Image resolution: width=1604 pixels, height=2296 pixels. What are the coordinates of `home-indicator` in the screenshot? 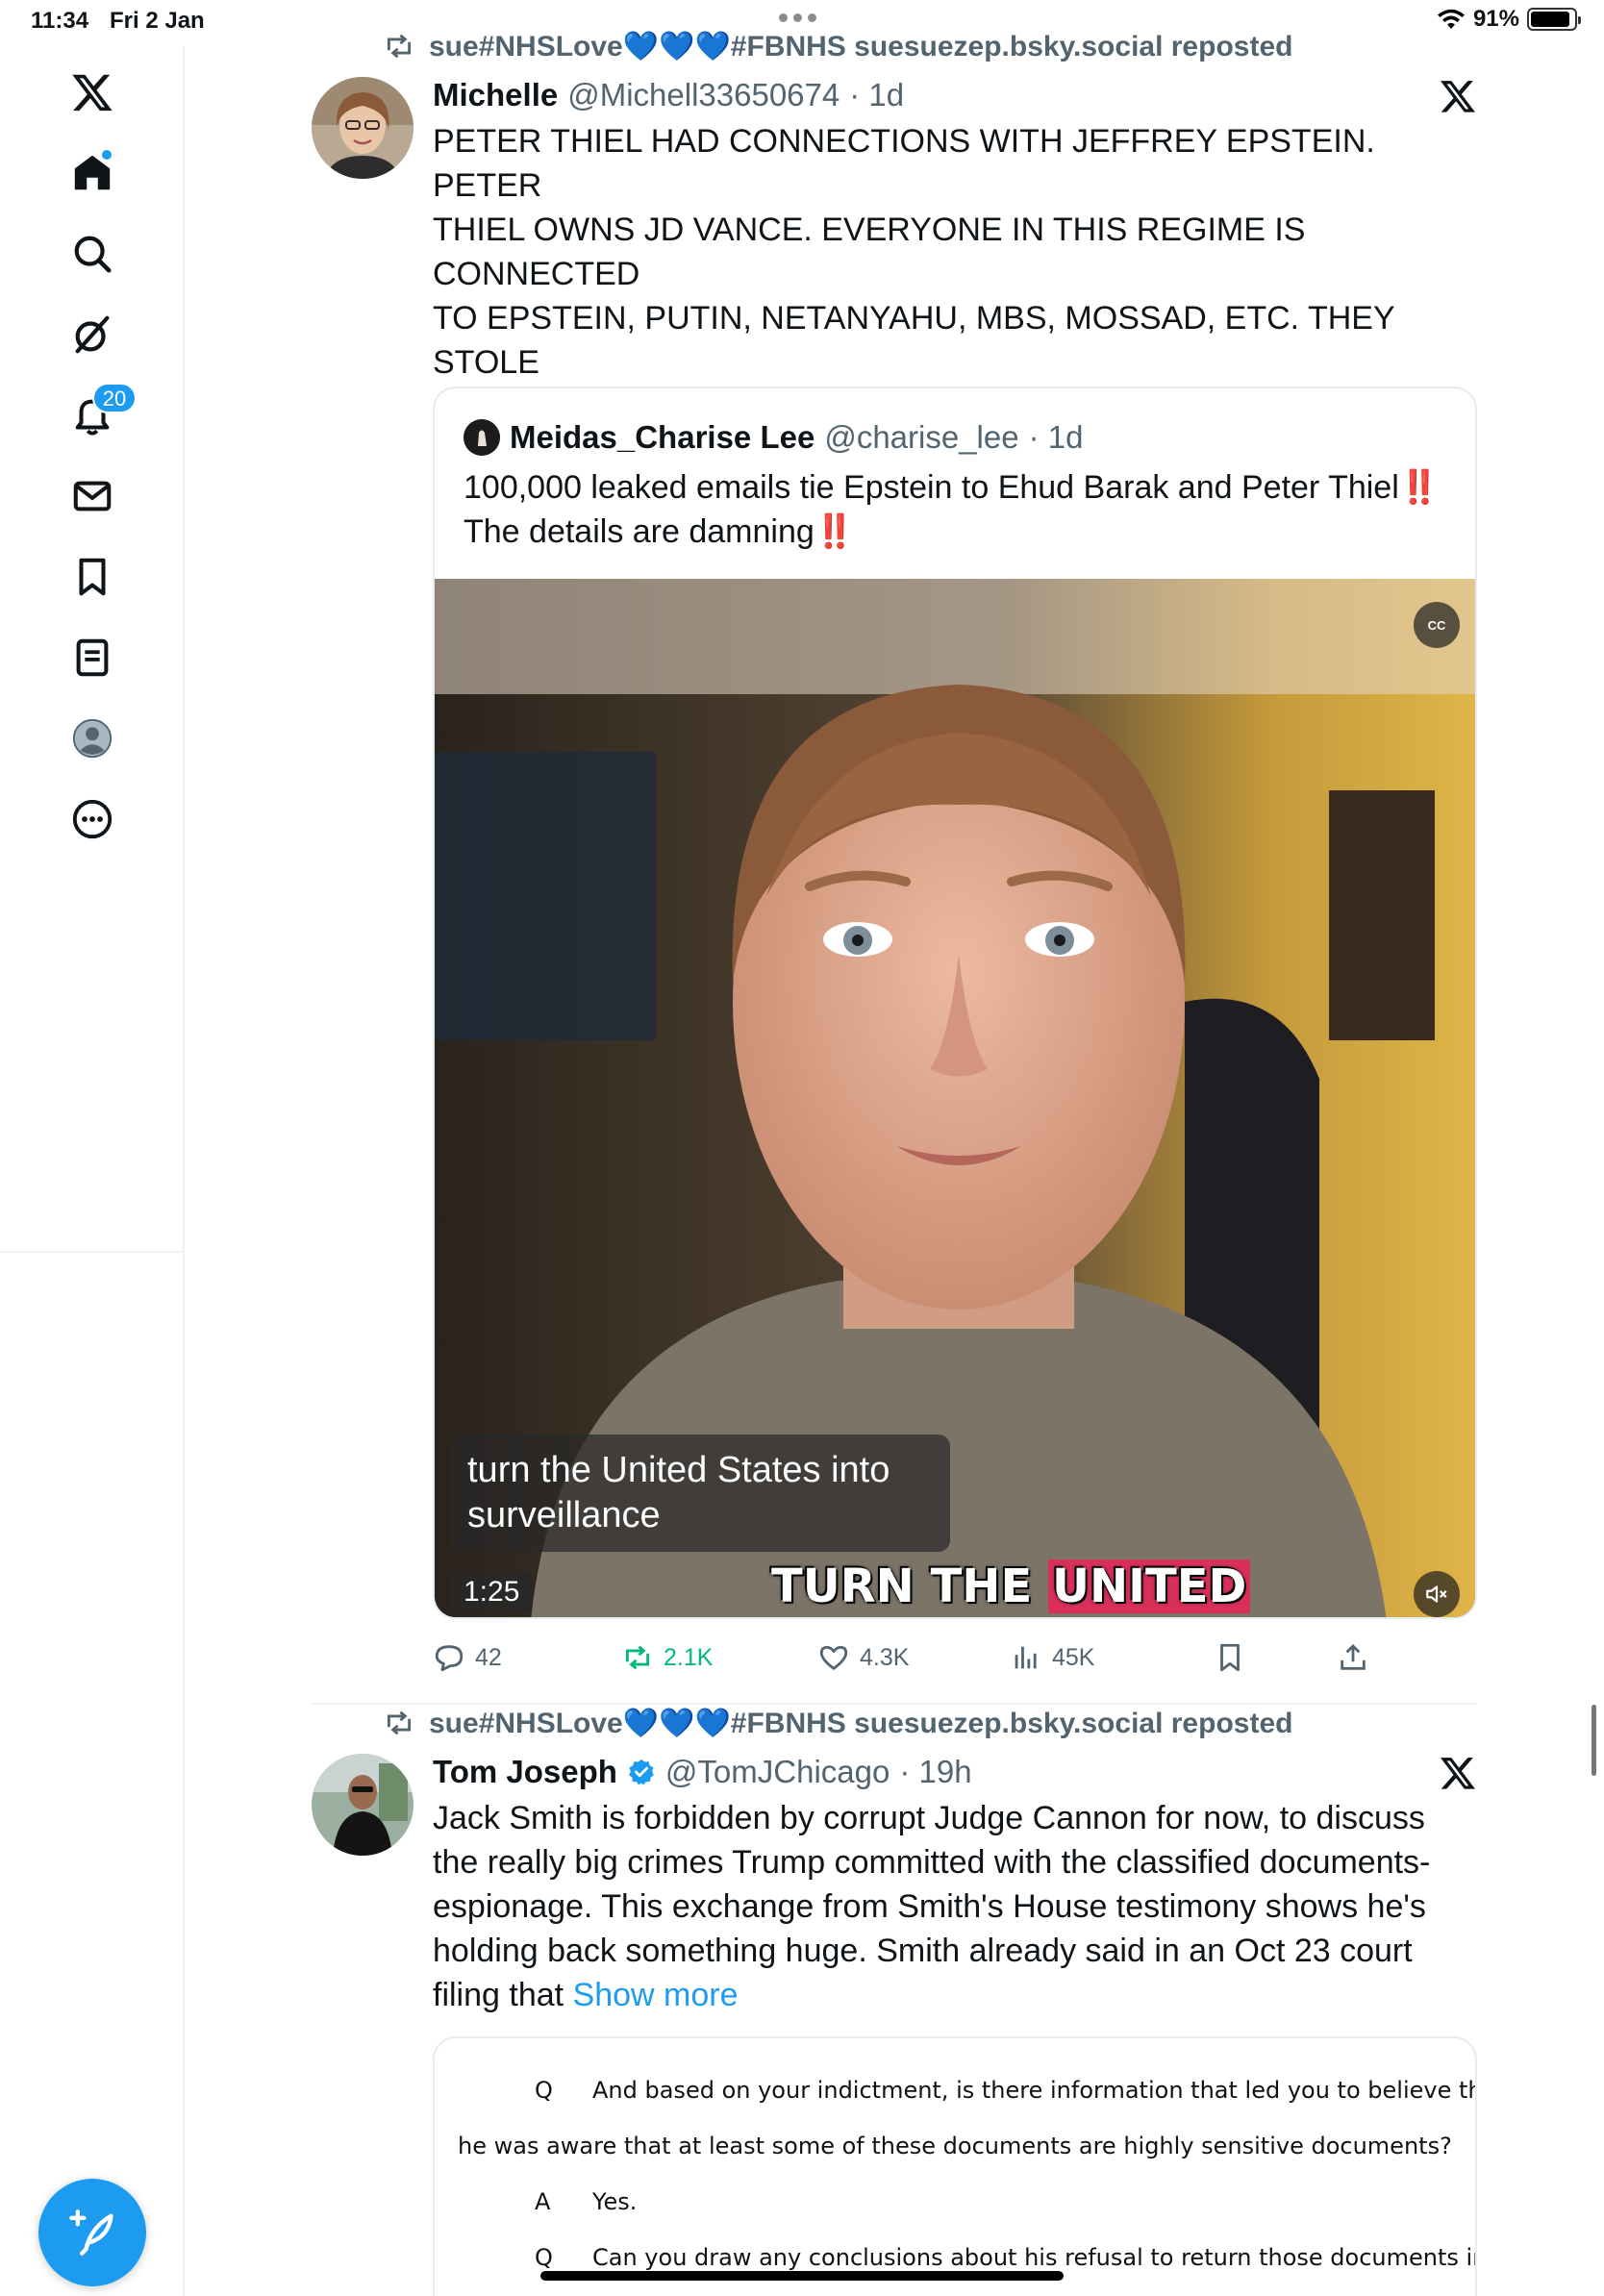 It's located at (802, 2276).